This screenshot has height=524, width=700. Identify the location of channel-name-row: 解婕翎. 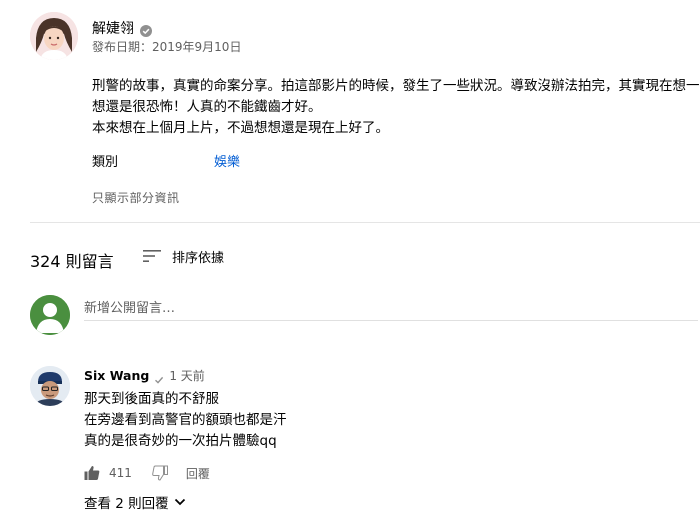
(122, 28).